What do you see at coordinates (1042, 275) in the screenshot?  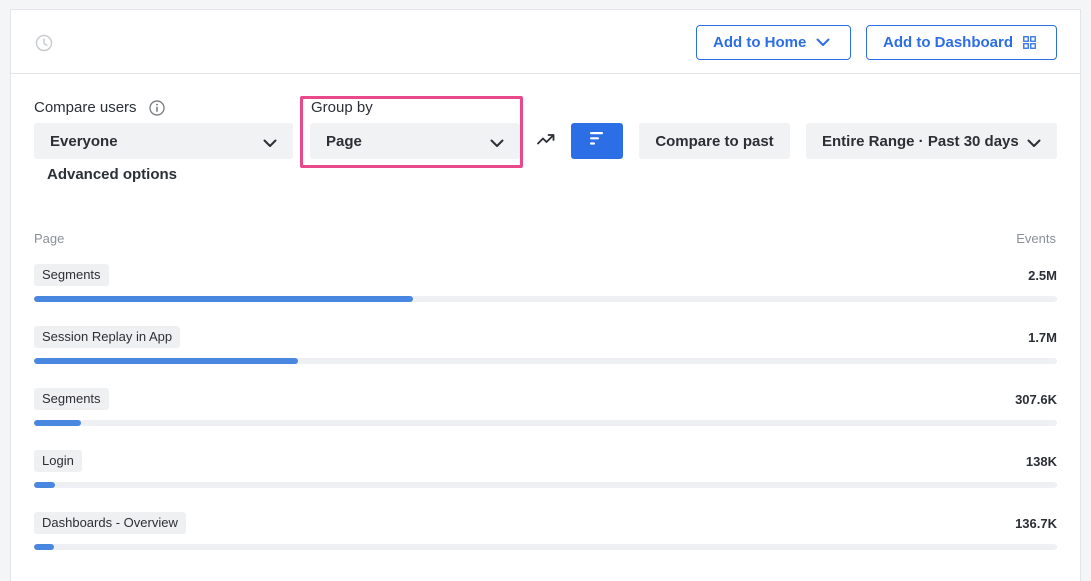 I see `row-value: 2.5M` at bounding box center [1042, 275].